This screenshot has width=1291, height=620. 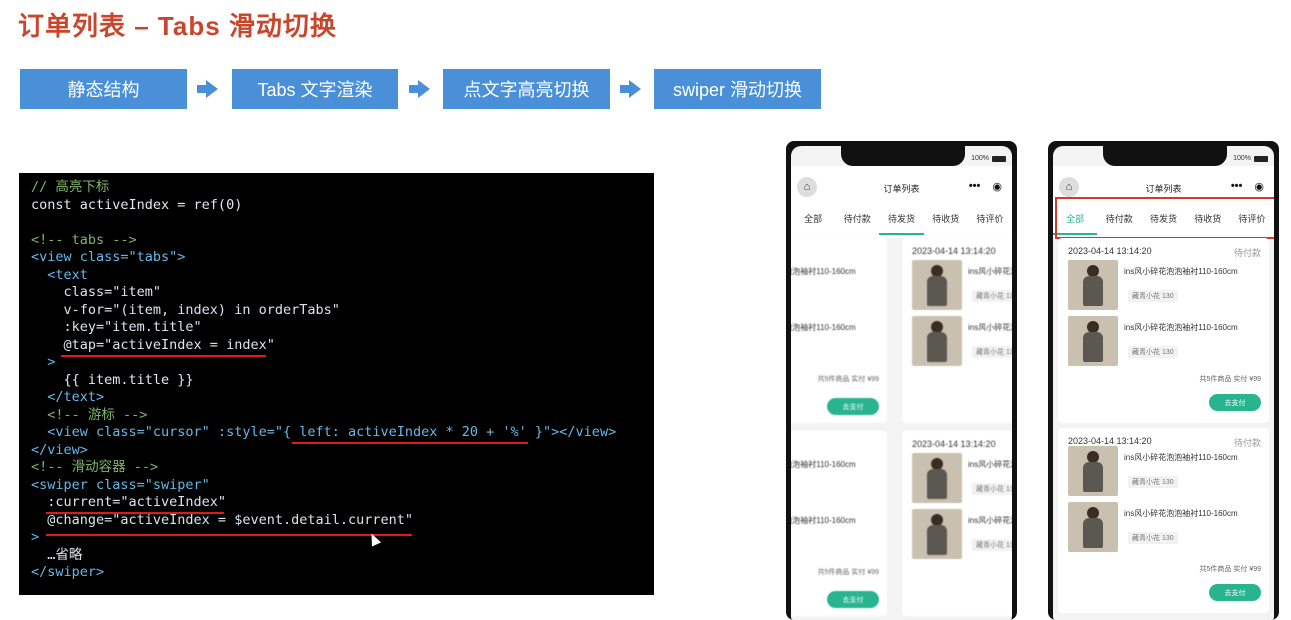 I want to click on code-line: …省略, so click(x=57, y=555).